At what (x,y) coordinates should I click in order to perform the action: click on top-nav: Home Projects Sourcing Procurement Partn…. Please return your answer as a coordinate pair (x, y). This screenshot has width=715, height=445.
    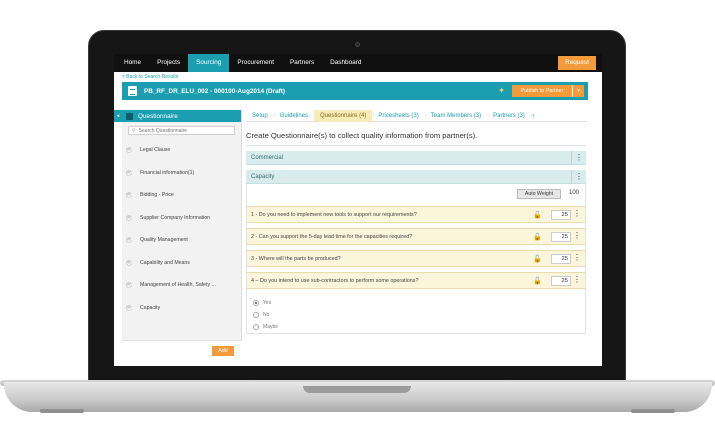
    Looking at the image, I should click on (358, 63).